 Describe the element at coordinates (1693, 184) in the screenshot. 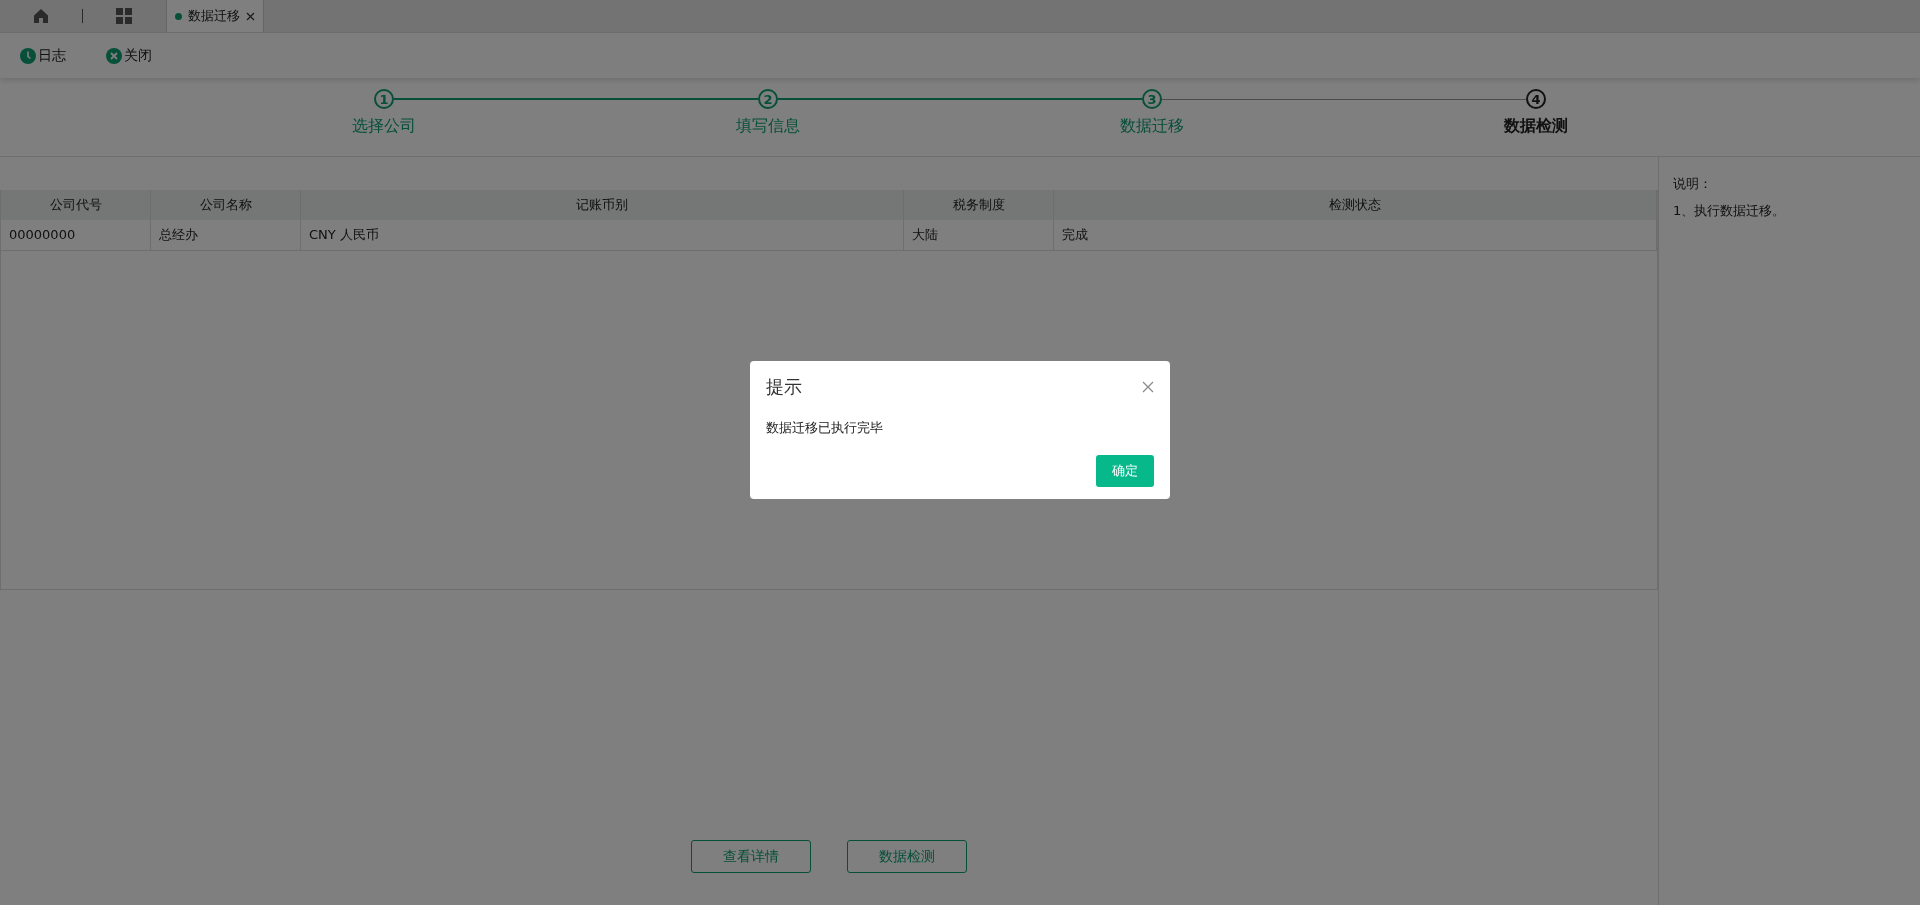

I see `notes-title: 说明：` at that location.